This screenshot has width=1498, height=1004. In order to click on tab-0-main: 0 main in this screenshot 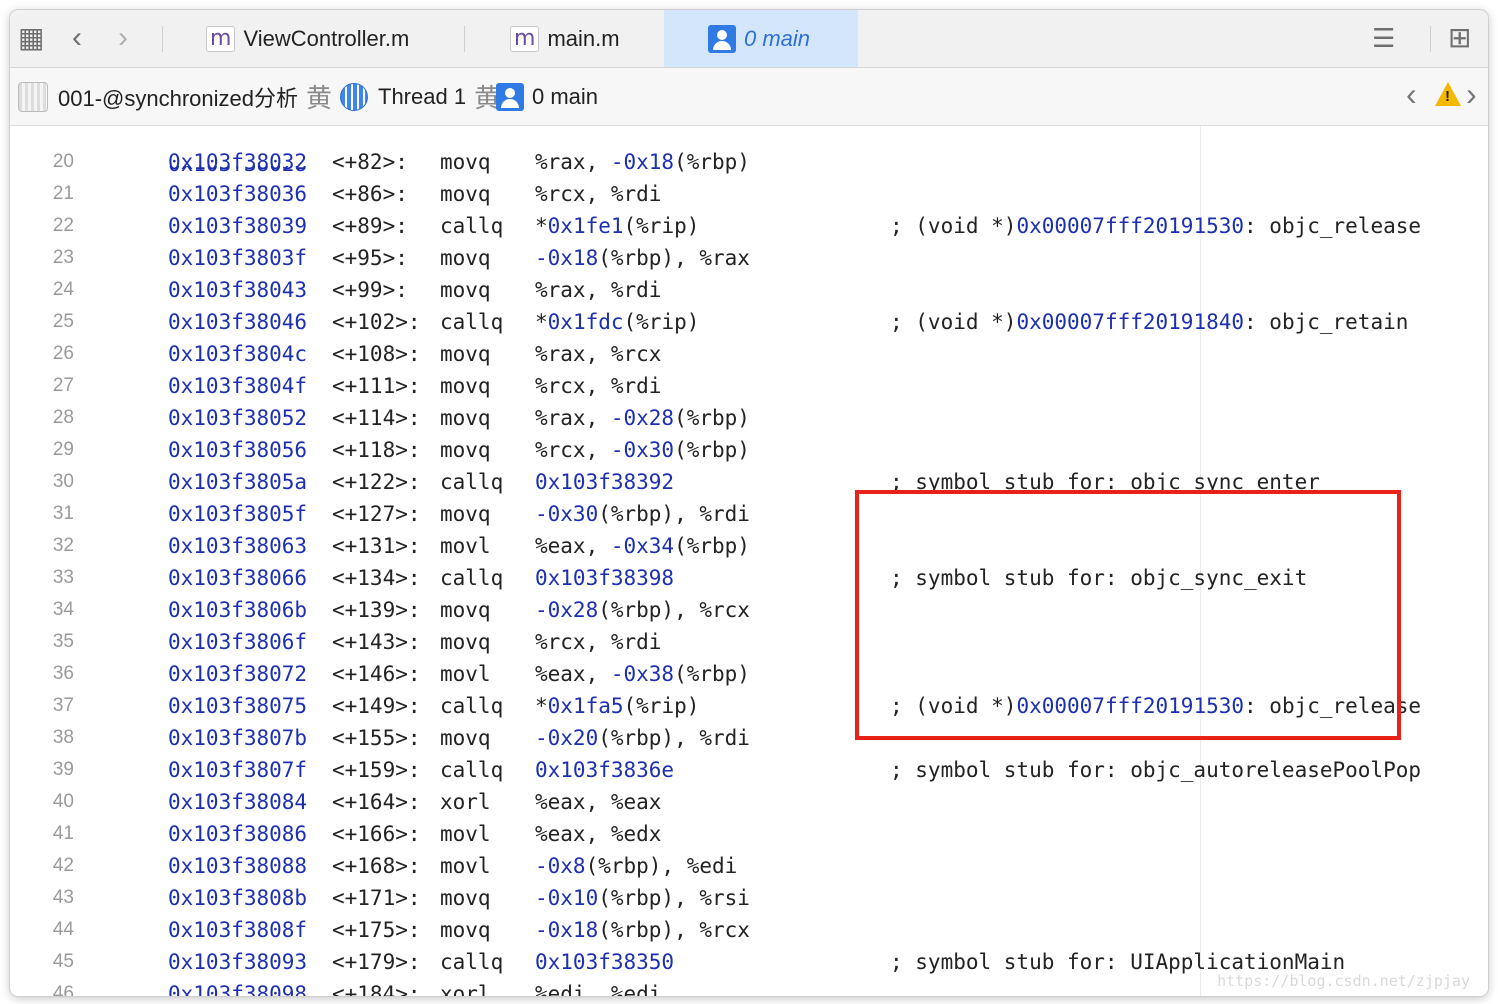, I will do `click(761, 38)`.